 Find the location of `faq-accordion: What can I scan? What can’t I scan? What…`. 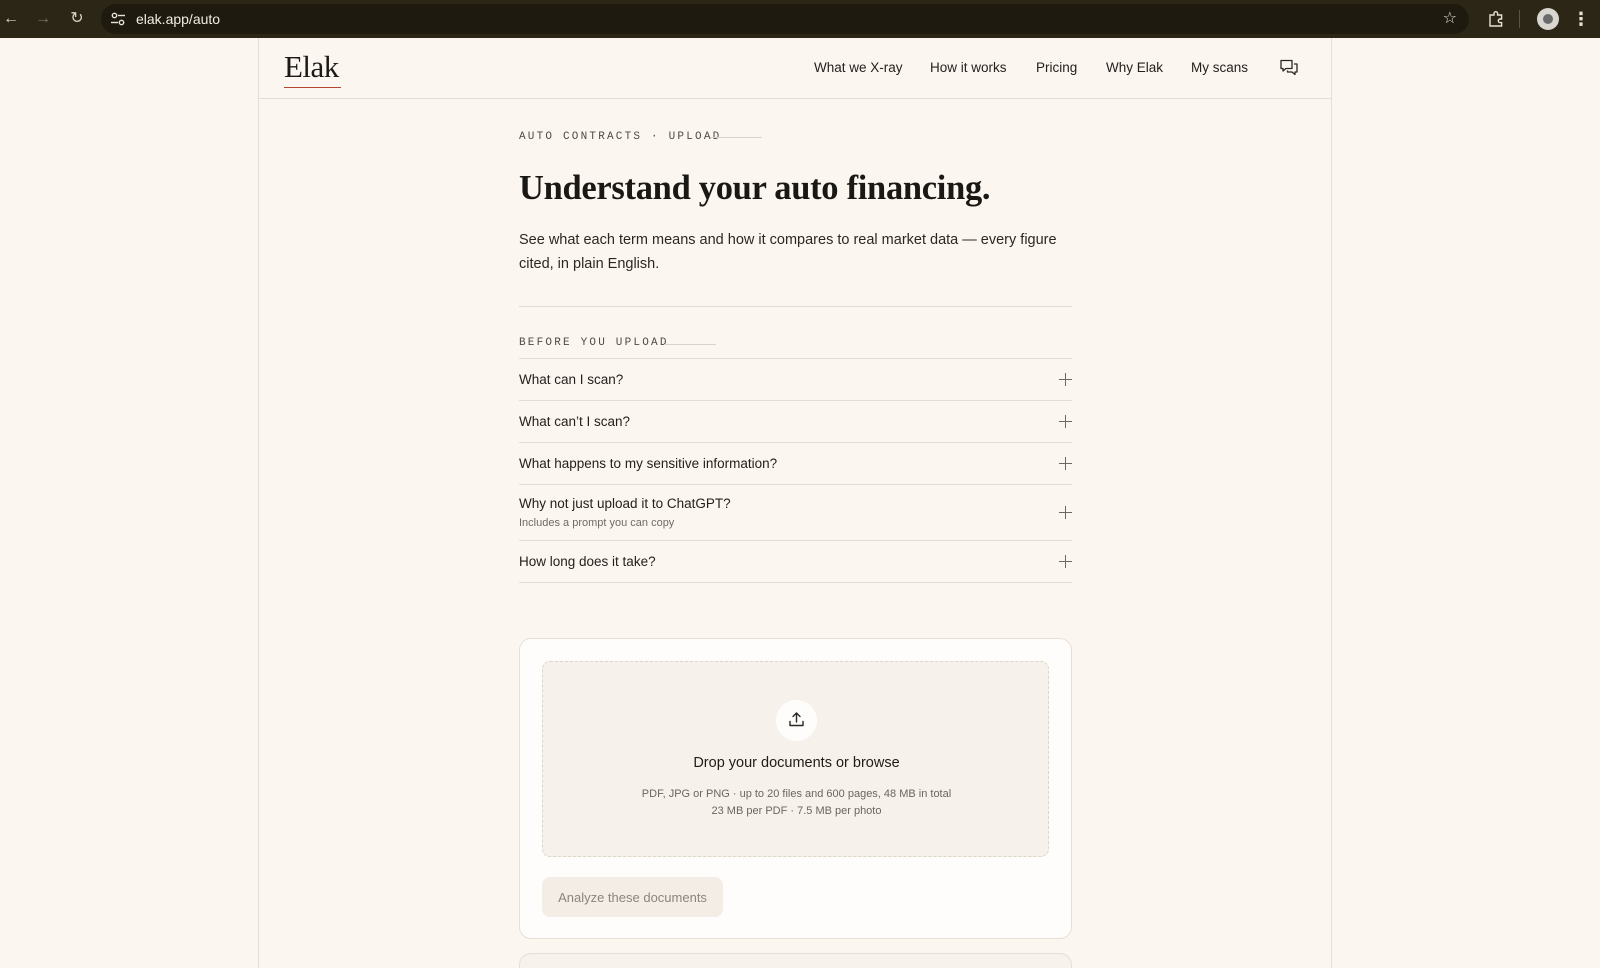

faq-accordion: What can I scan? What can’t I scan? What… is located at coordinates (795, 470).